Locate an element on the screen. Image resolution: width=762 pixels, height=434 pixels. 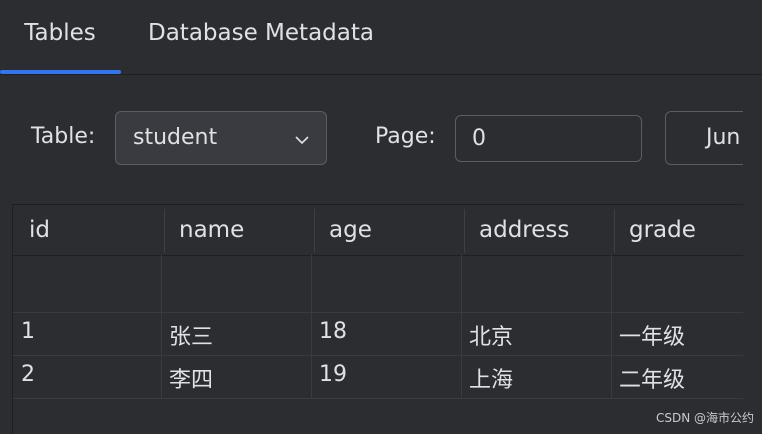
table-row: 1 张三 18 北京 一年级 is located at coordinates (378, 334).